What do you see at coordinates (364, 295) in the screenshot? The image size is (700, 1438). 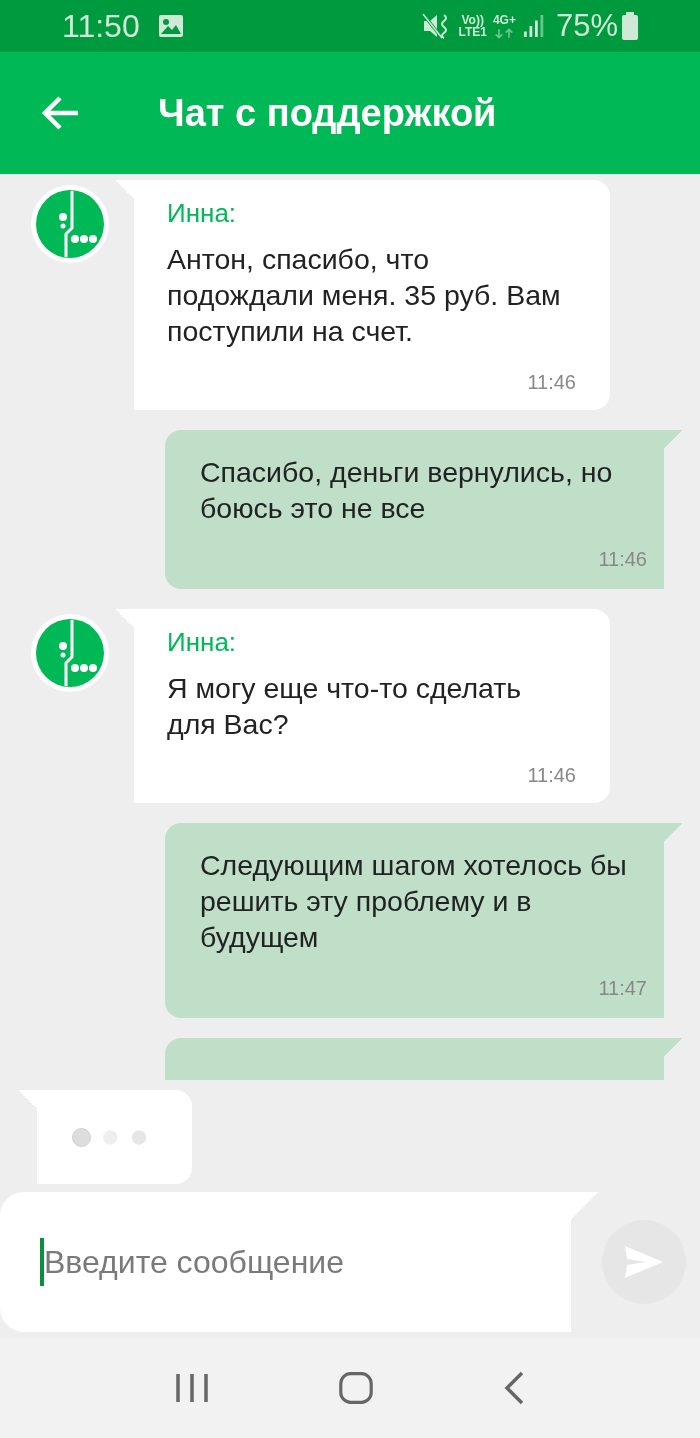 I see `message-text: Антон, спасибо, что подождали меня. 35 руб. Вам поступили на счет.` at bounding box center [364, 295].